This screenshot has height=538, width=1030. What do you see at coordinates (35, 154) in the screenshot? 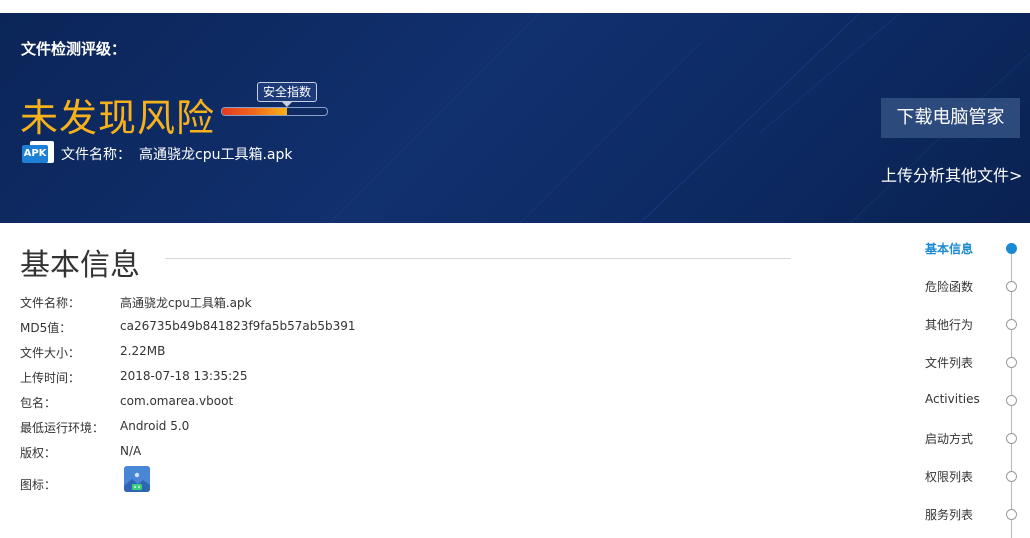
I see `apk-badge: APK` at bounding box center [35, 154].